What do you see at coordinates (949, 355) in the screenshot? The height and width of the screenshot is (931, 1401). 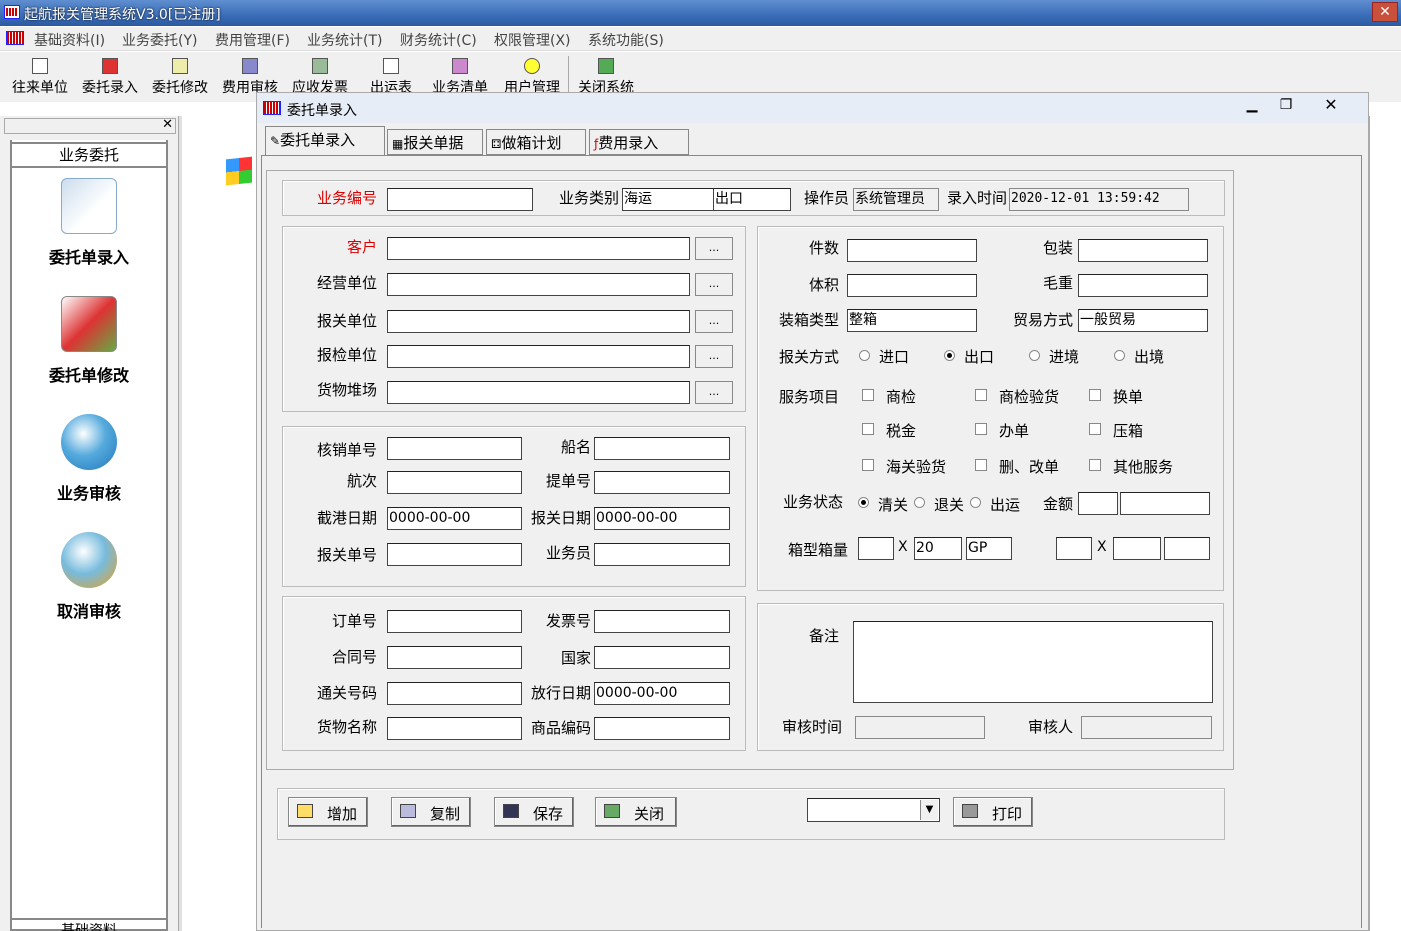 I see `mode-export-radio` at bounding box center [949, 355].